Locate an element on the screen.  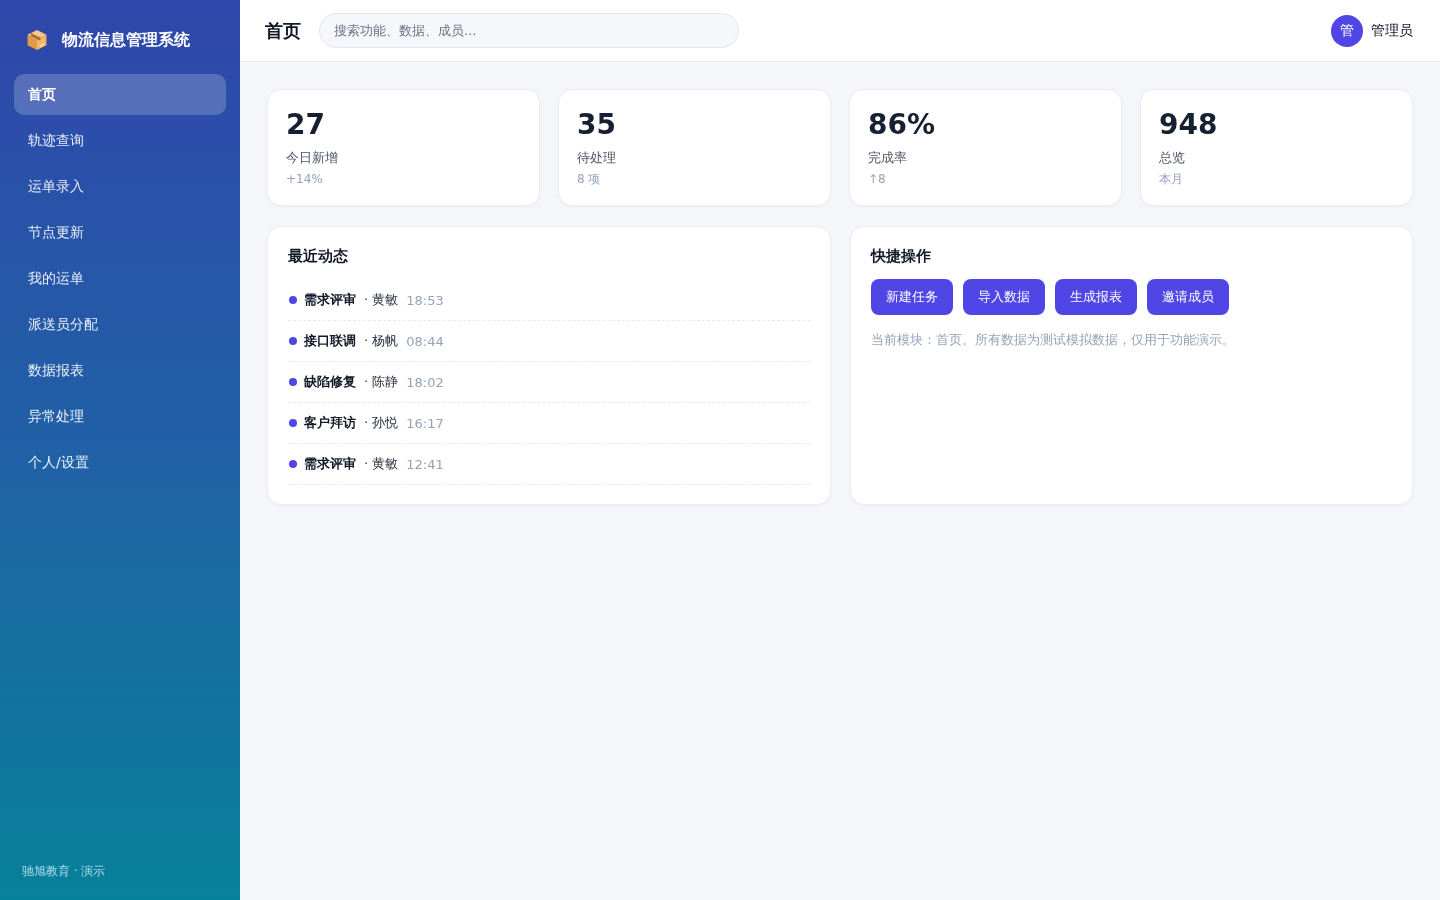
sidebar-item: 异常处理 is located at coordinates (120, 416).